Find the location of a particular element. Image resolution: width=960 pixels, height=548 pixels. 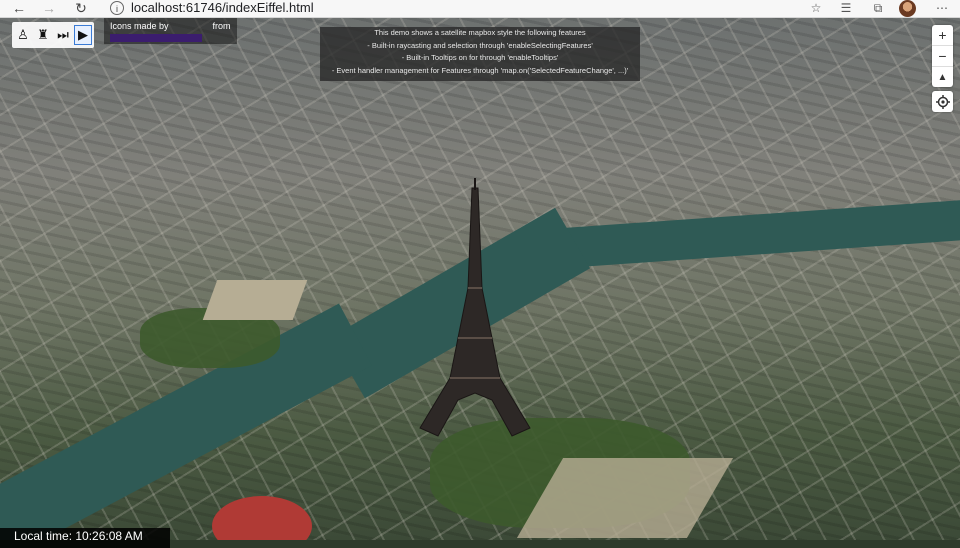

favorites-icon: ☰ is located at coordinates (846, 8).